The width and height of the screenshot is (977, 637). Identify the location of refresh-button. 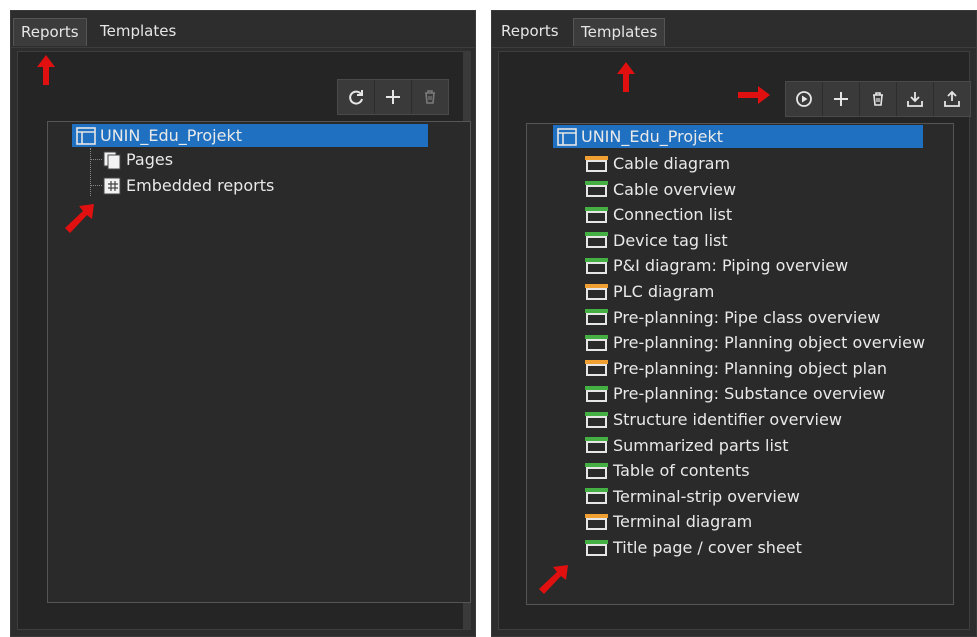
(356, 97).